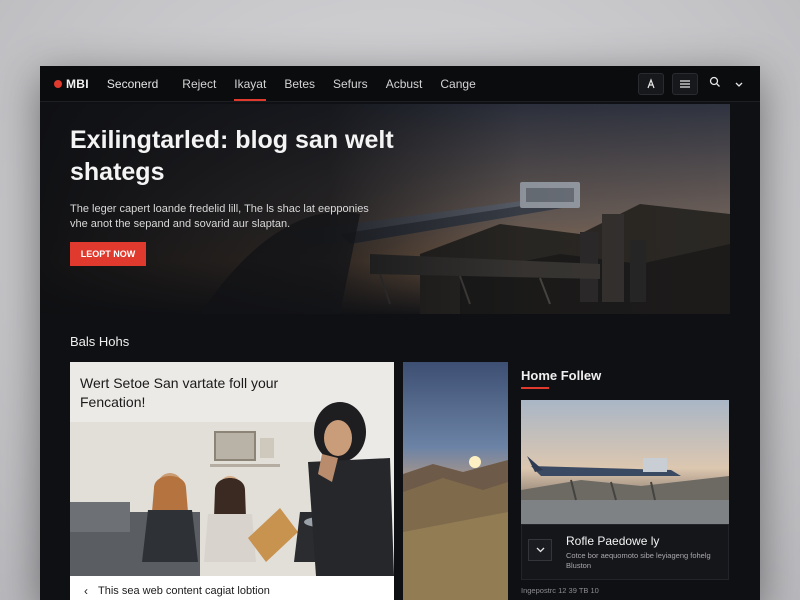 Image resolution: width=800 pixels, height=600 pixels. Describe the element at coordinates (350, 84) in the screenshot. I see `nav-link-4: Sefurs` at that location.